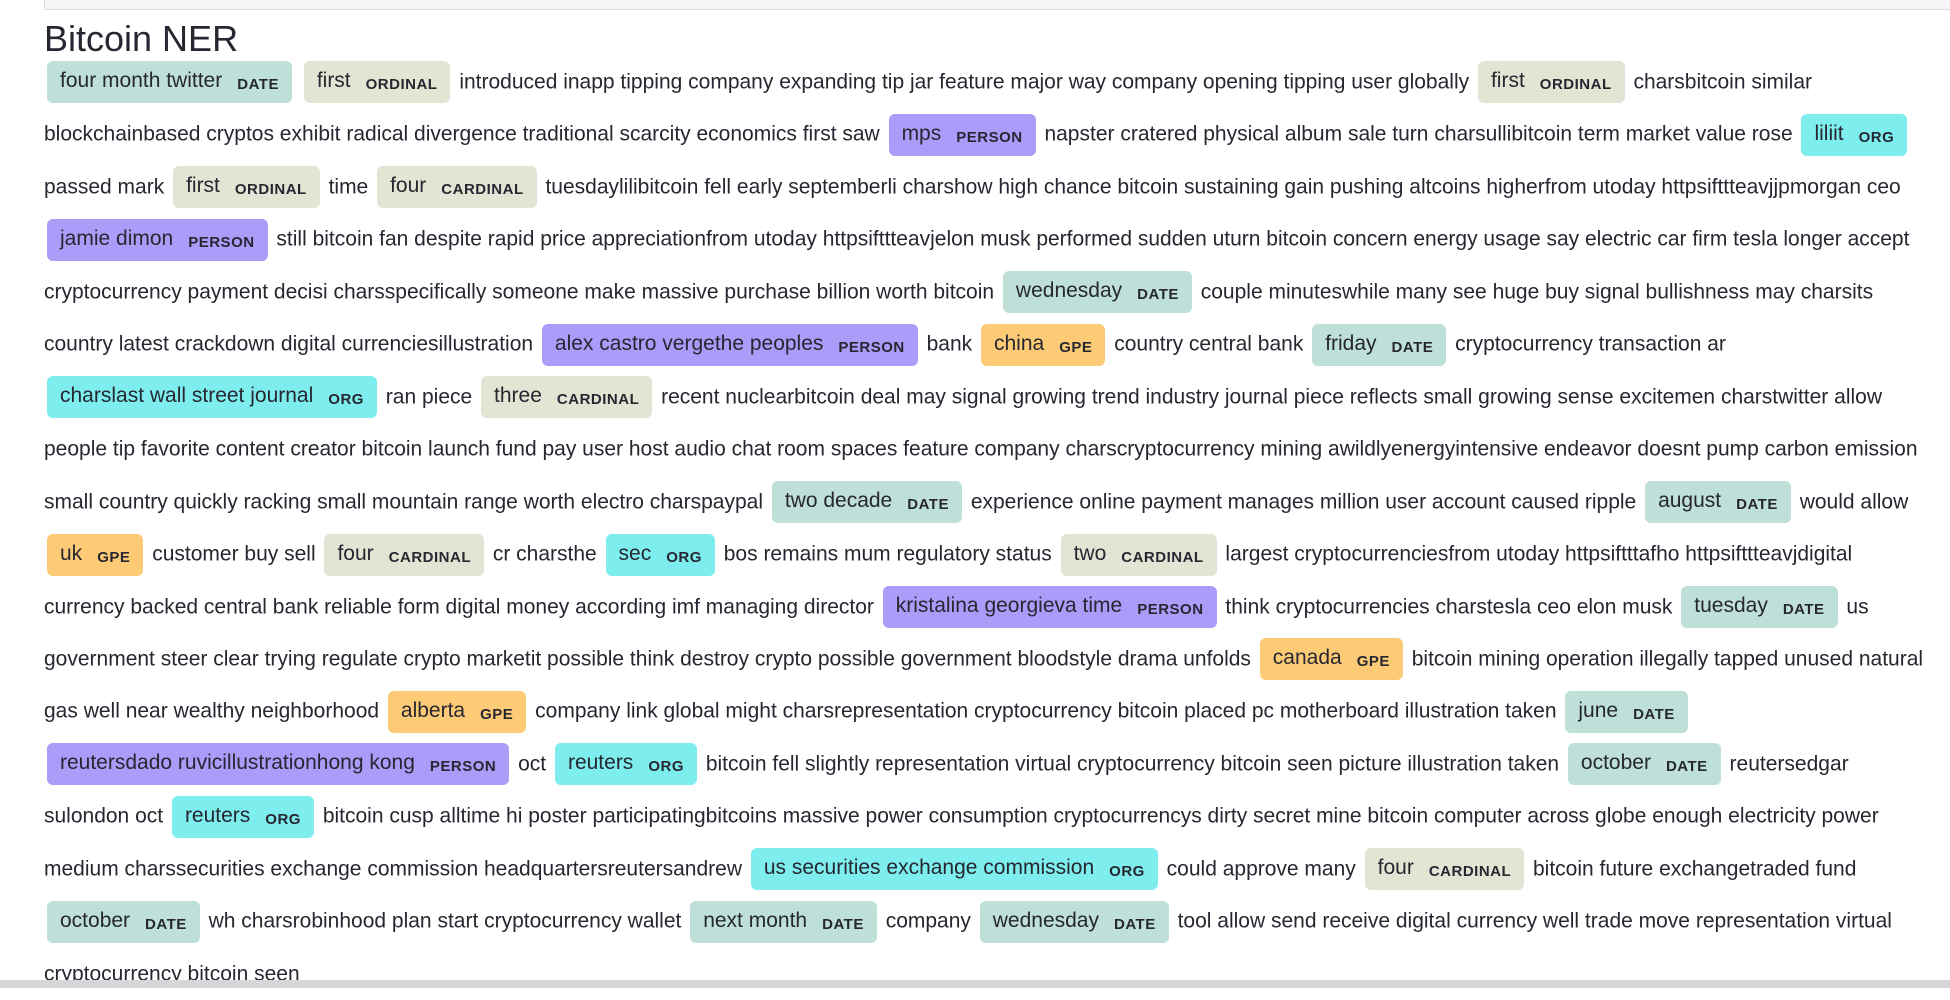  I want to click on entity-text: alex castro vergethe peoples, so click(689, 343).